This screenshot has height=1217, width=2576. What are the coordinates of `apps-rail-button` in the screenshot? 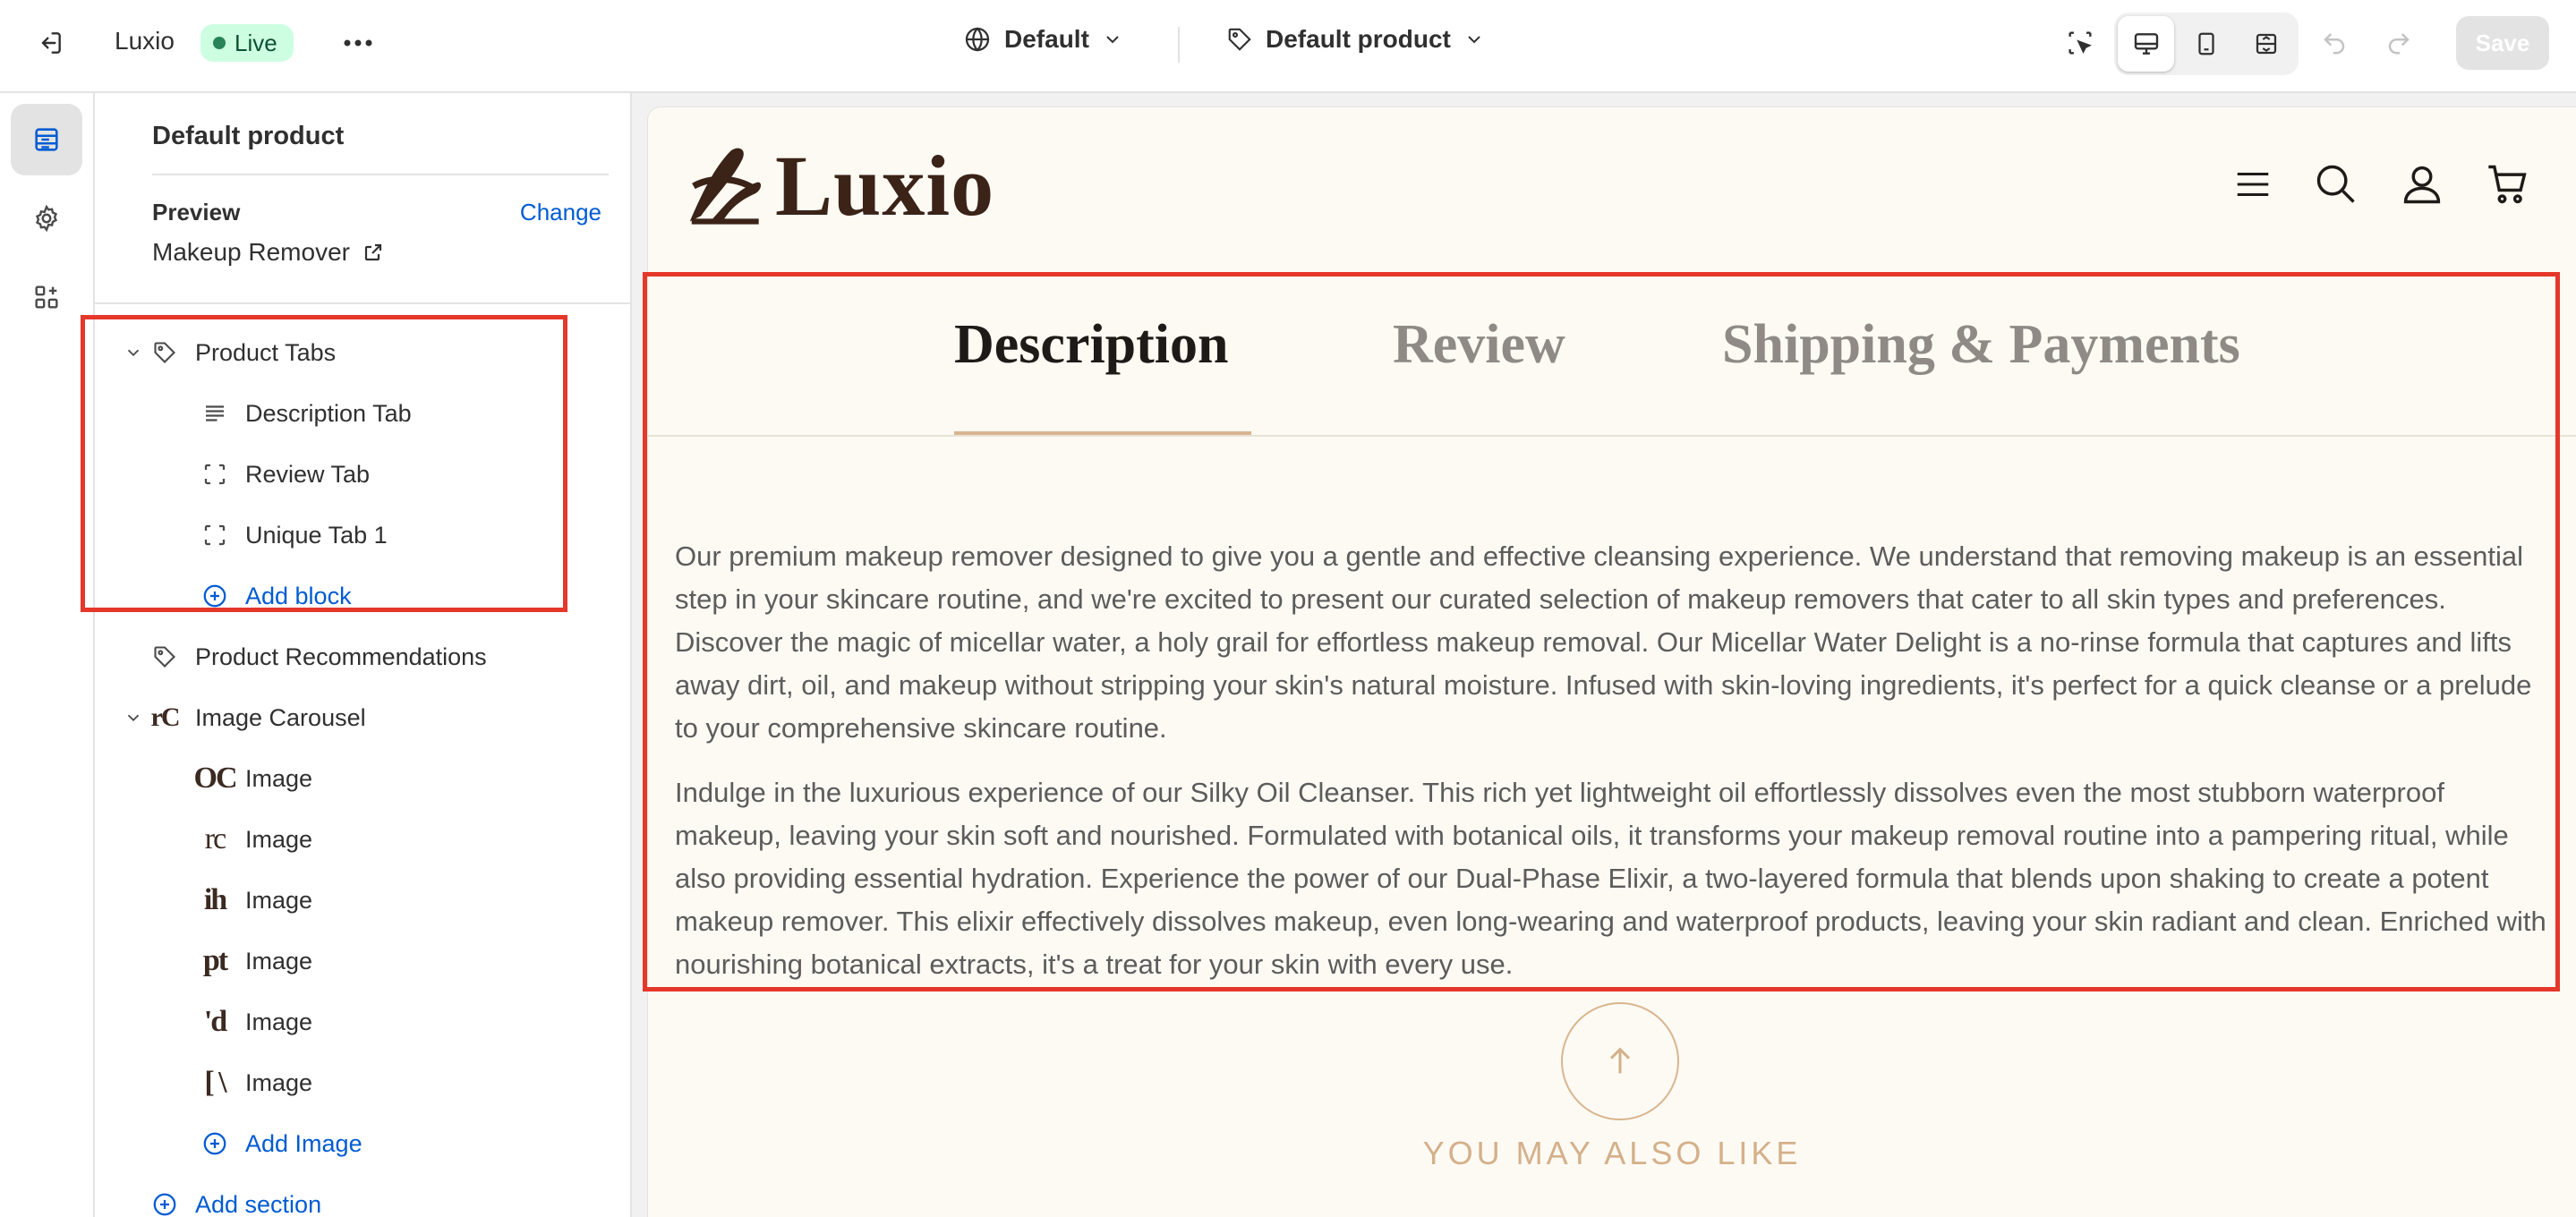 It's located at (46, 297).